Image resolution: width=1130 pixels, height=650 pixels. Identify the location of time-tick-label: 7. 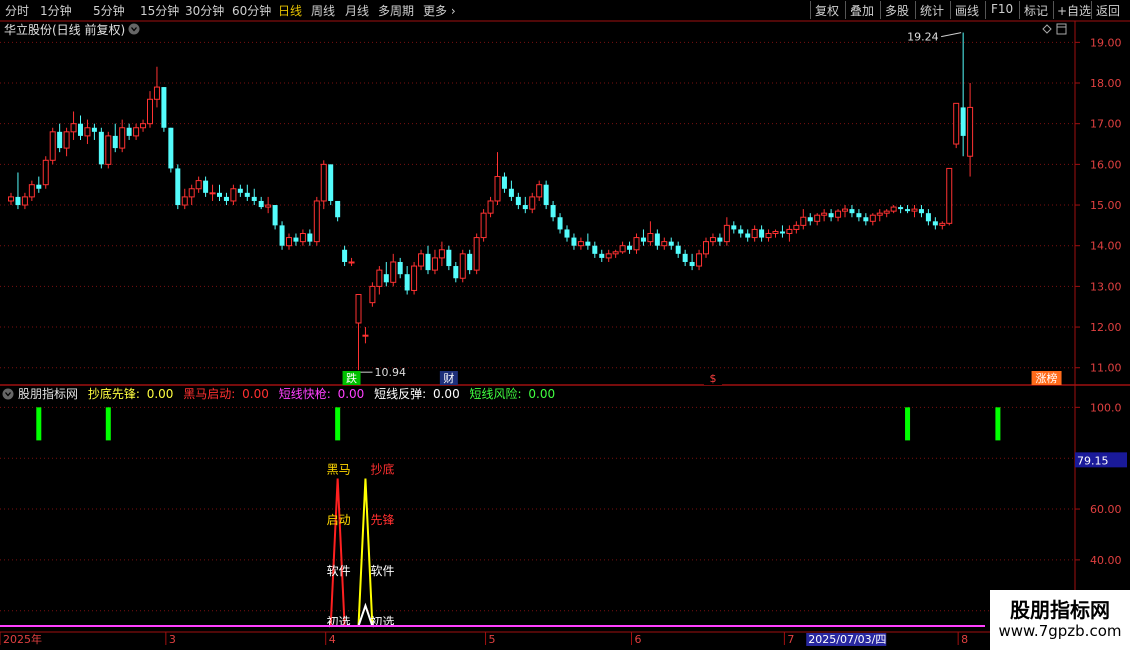
(790, 639).